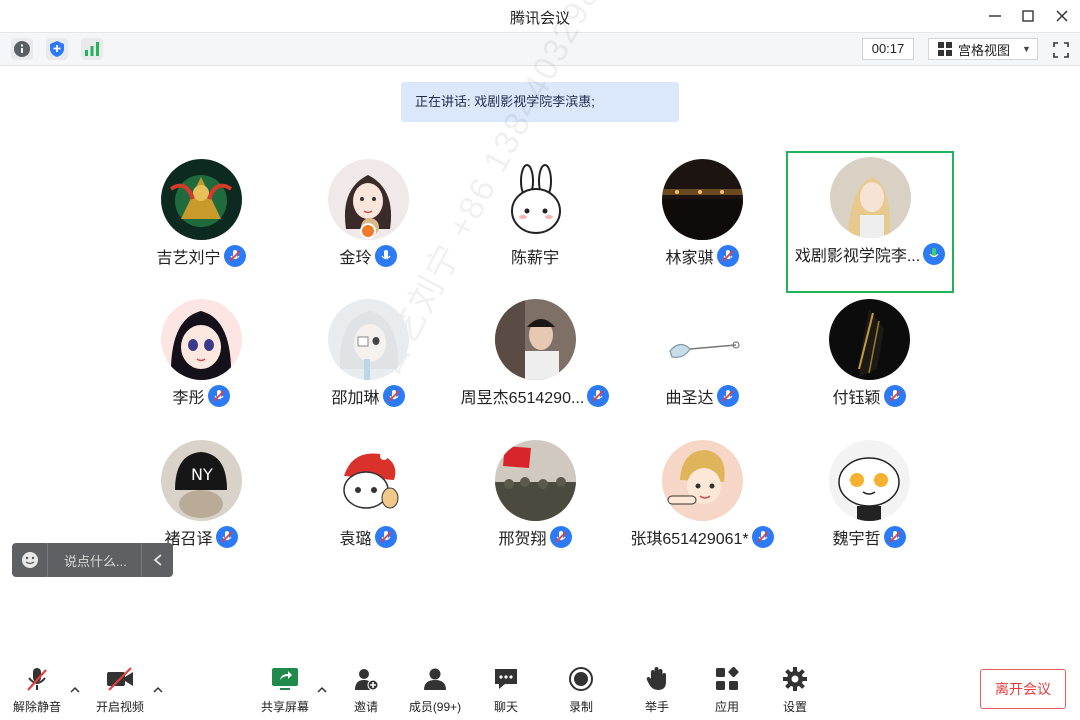  I want to click on close-button, so click(1062, 16).